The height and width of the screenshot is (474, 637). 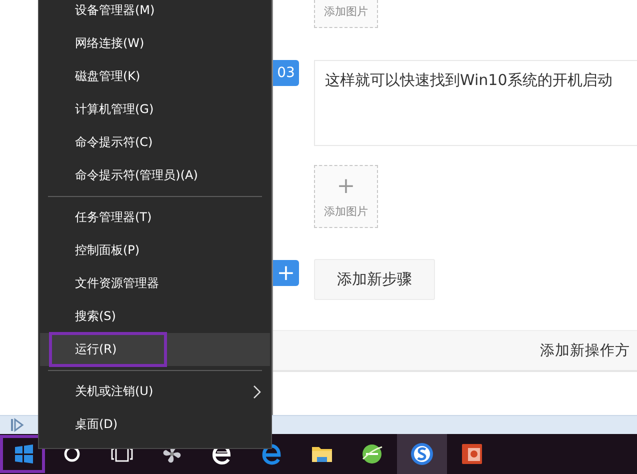 What do you see at coordinates (155, 142) in the screenshot?
I see `menu-item: 命令提示符(C)` at bounding box center [155, 142].